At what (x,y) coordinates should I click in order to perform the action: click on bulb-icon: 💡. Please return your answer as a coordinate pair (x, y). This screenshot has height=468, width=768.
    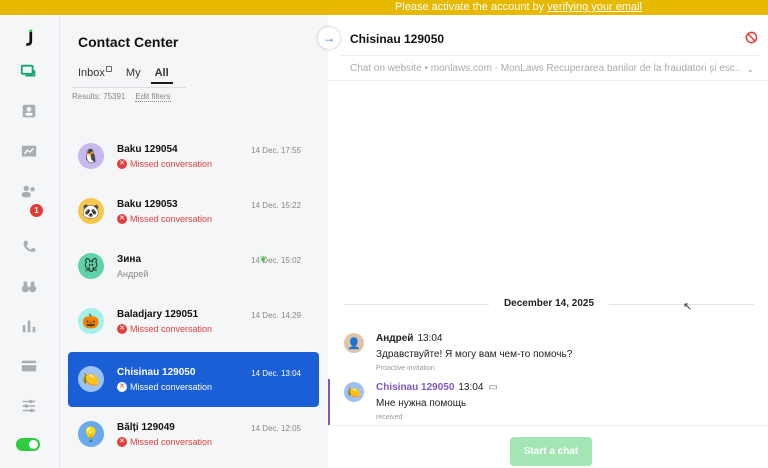
    Looking at the image, I should click on (91, 434).